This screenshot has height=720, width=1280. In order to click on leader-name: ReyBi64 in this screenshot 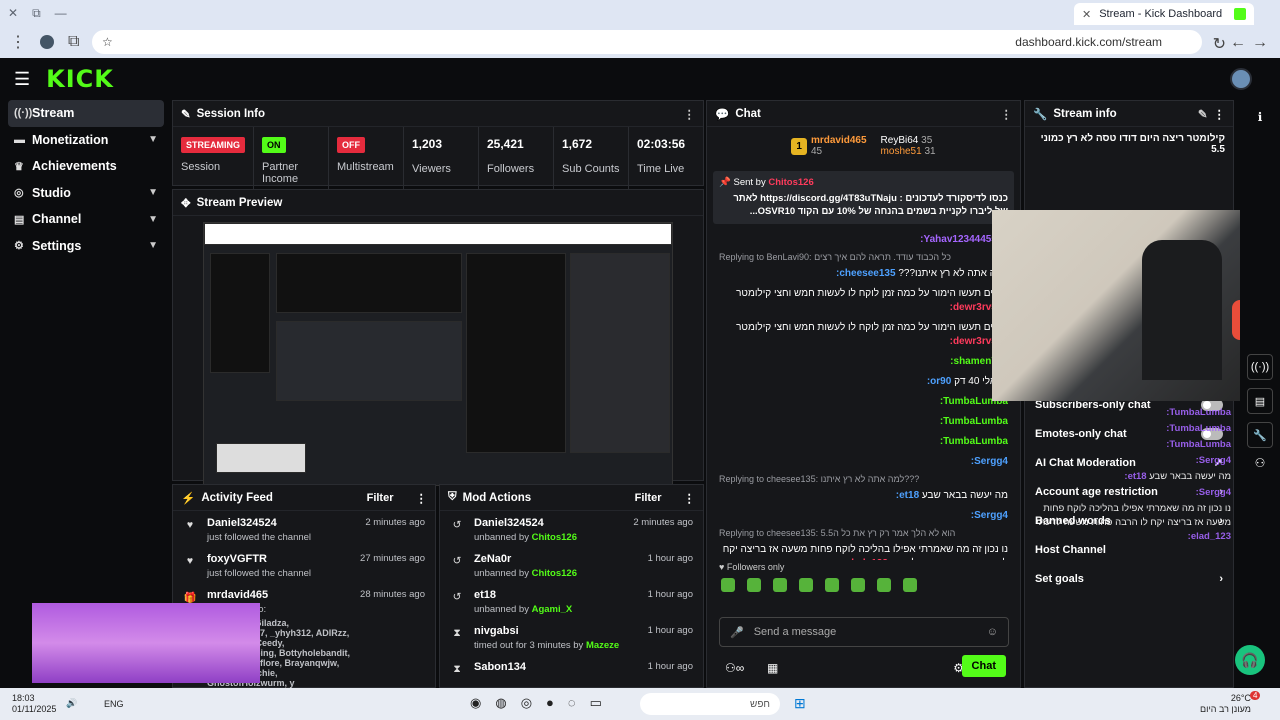, I will do `click(900, 140)`.